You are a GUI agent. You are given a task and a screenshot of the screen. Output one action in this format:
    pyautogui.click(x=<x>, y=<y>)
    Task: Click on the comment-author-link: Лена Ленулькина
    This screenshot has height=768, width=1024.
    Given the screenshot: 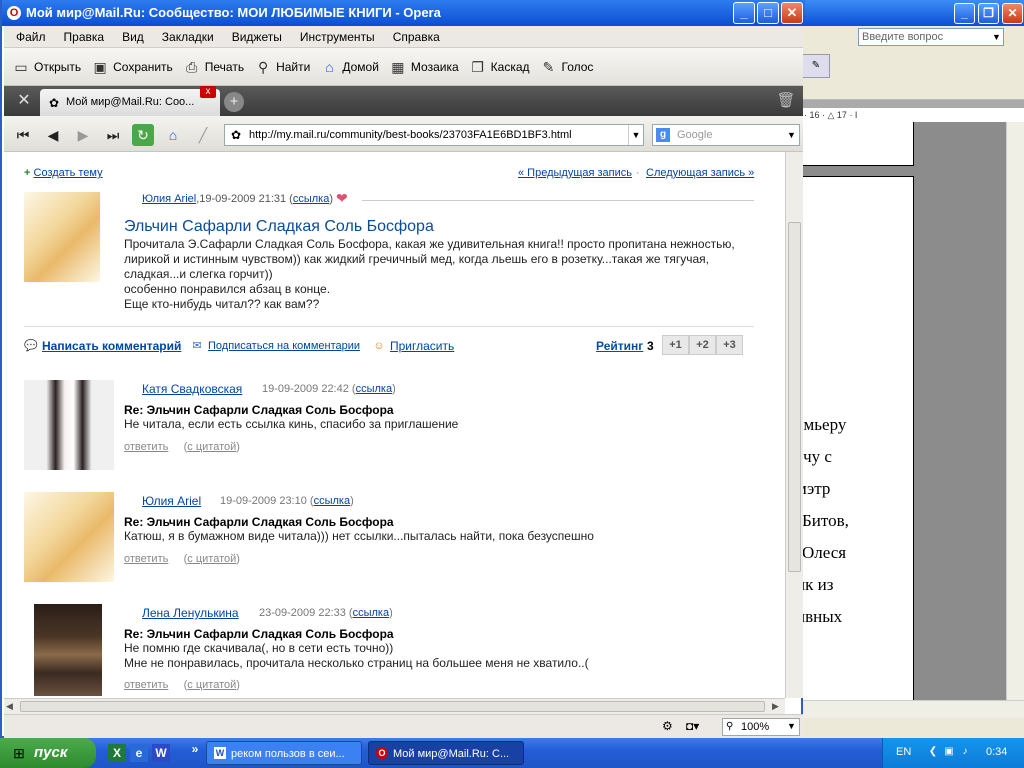 What is the action you would take?
    pyautogui.click(x=190, y=613)
    